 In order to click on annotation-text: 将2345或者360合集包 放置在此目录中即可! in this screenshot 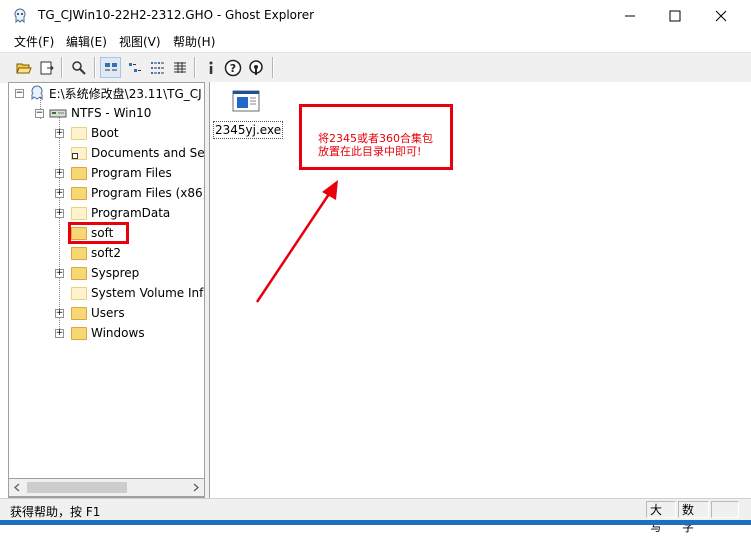, I will do `click(383, 145)`.